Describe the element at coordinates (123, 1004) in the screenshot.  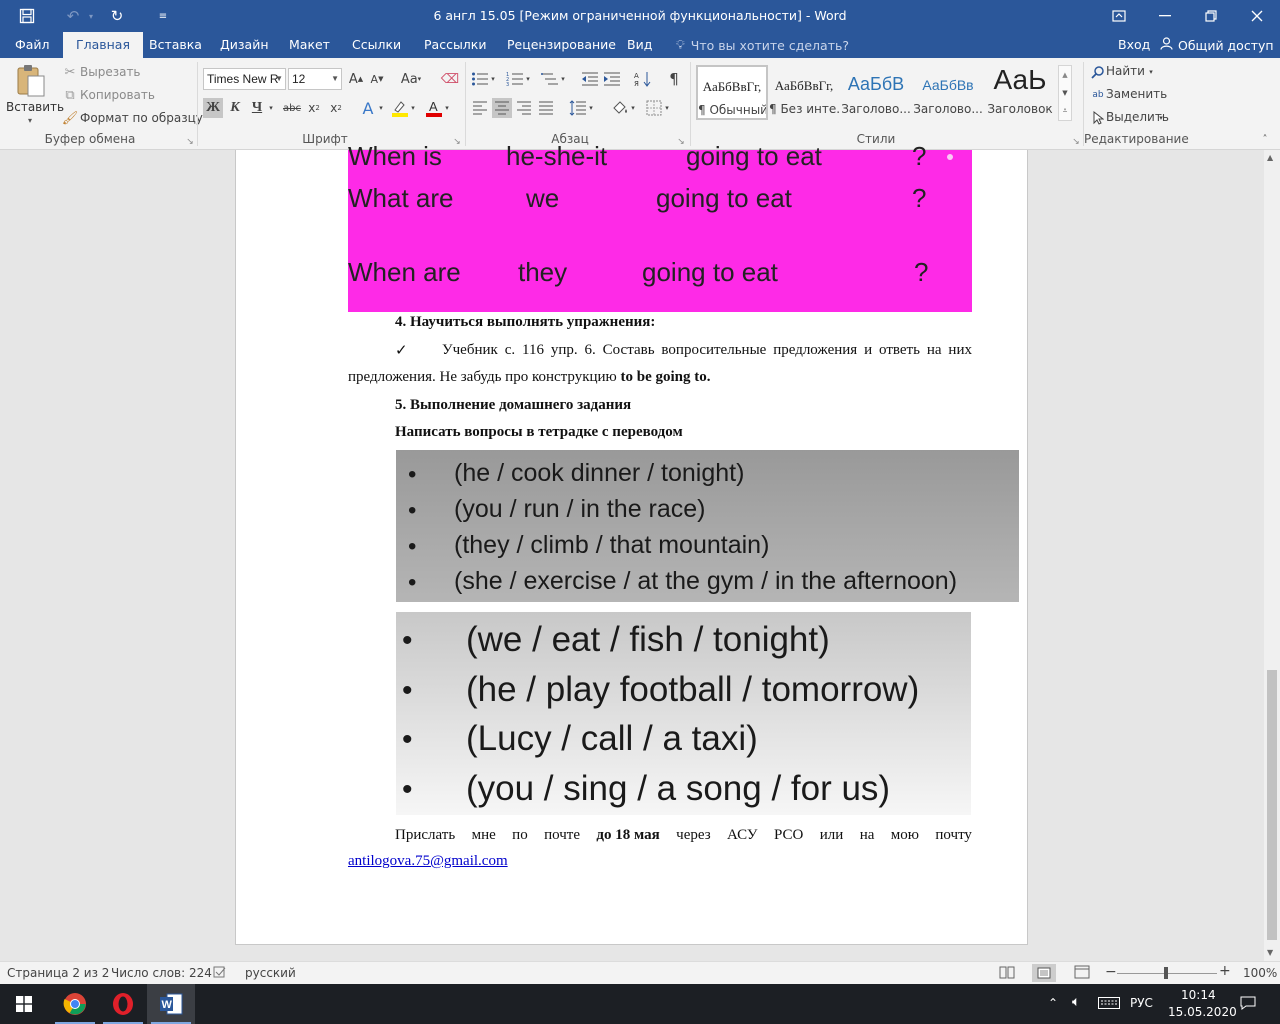
I see `opera-icon` at that location.